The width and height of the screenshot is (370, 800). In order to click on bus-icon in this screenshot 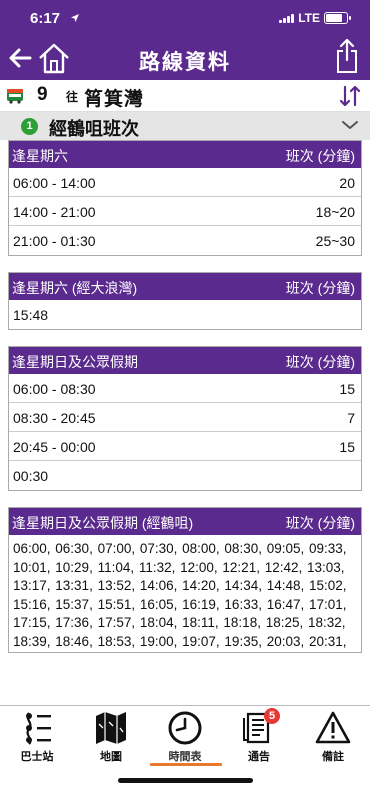, I will do `click(15, 96)`.